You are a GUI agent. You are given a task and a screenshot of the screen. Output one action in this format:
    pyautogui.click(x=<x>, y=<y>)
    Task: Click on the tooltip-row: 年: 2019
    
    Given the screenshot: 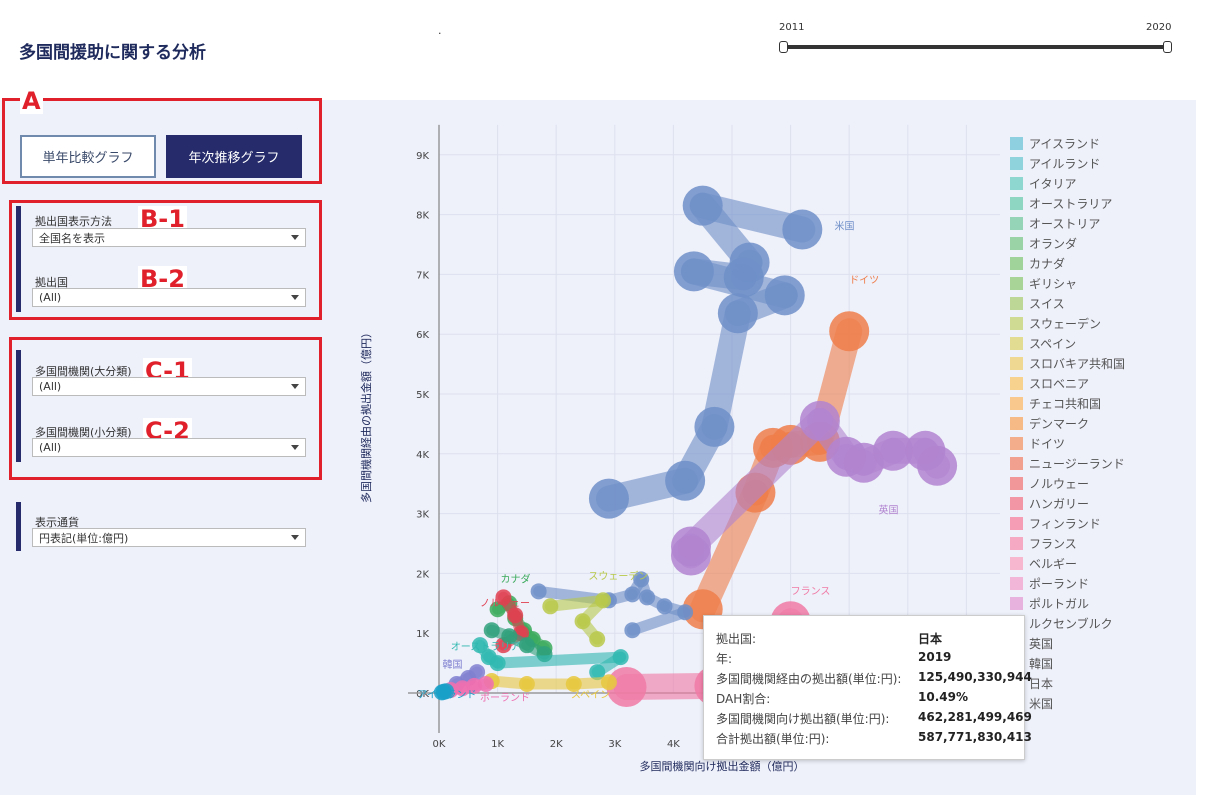 What is the action you would take?
    pyautogui.click(x=866, y=660)
    